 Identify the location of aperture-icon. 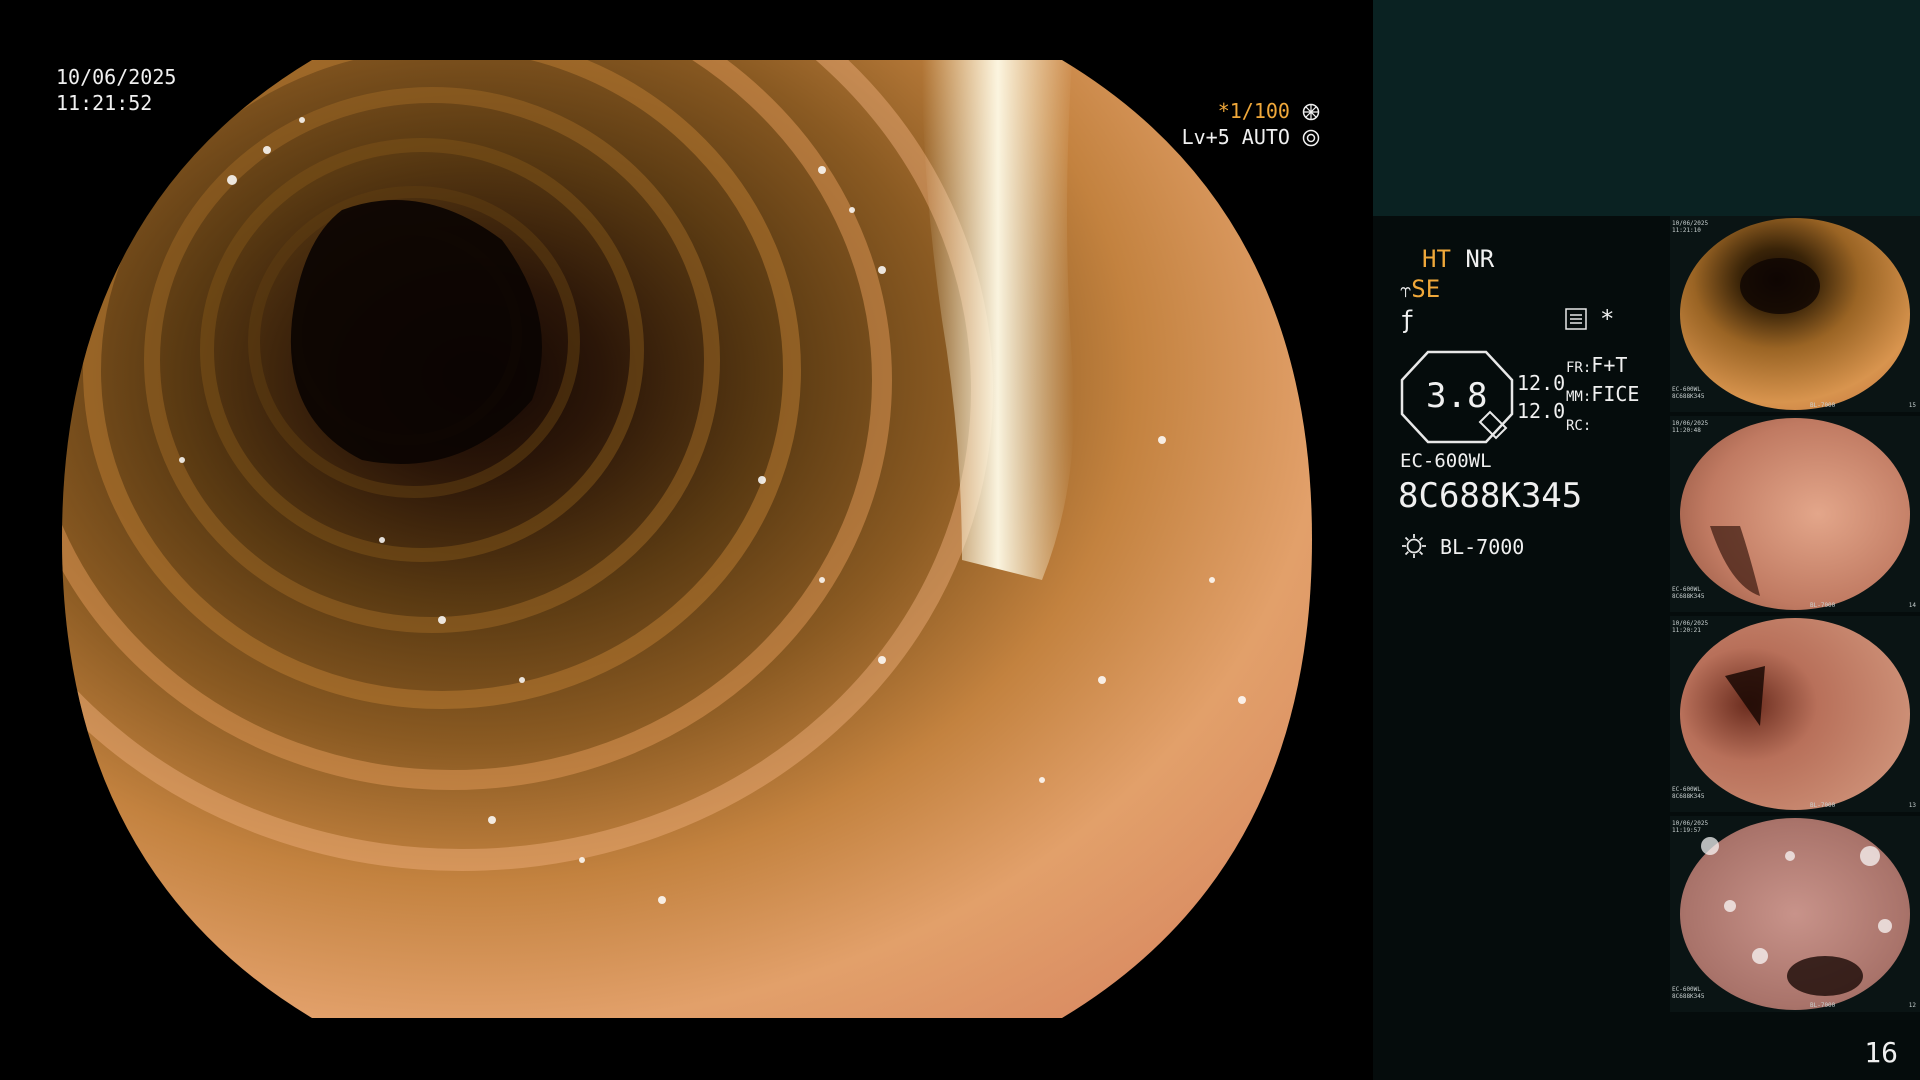
(1311, 112).